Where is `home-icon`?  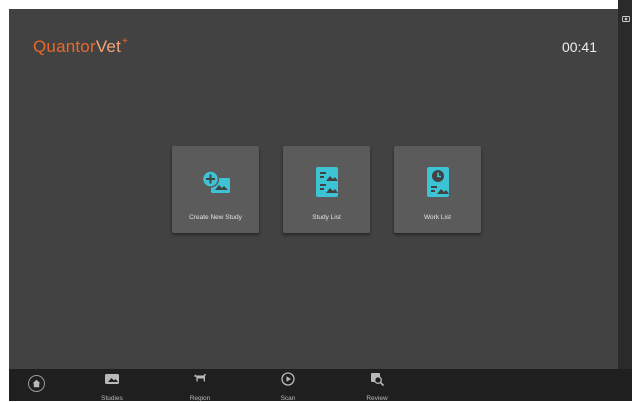 home-icon is located at coordinates (36, 383).